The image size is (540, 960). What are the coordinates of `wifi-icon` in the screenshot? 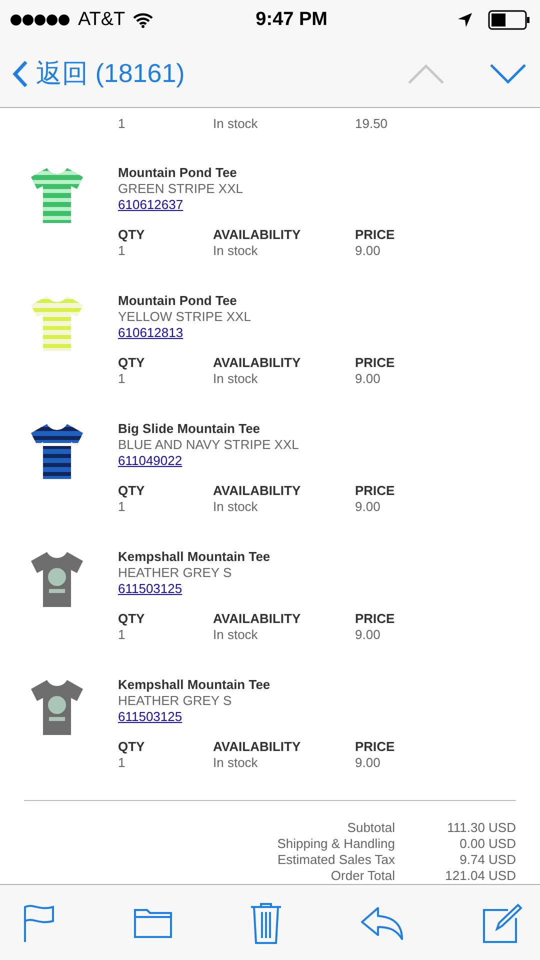 It's located at (143, 20).